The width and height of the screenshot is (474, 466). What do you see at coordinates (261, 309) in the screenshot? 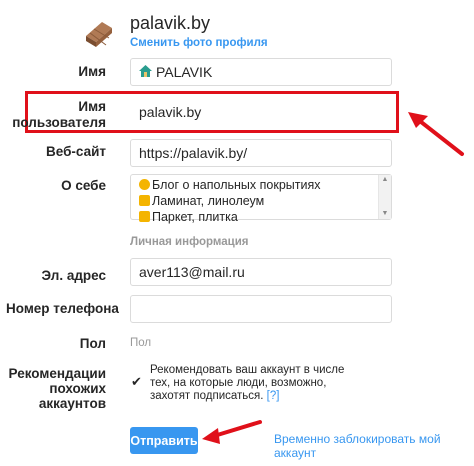
I see `phone-field` at bounding box center [261, 309].